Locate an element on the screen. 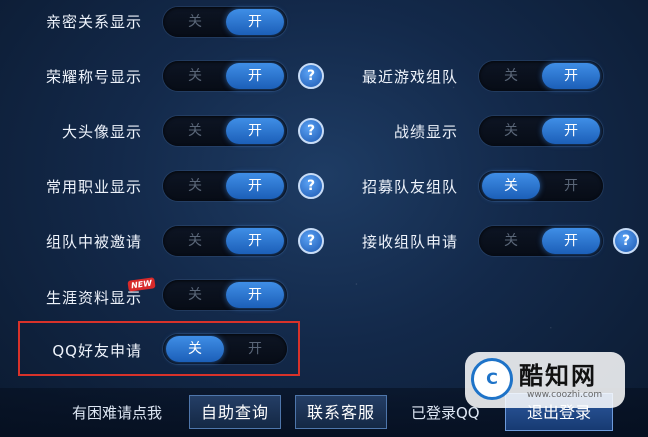 Image resolution: width=648 pixels, height=437 pixels. watermark: C 酷知网 www.coozhi.com is located at coordinates (545, 380).